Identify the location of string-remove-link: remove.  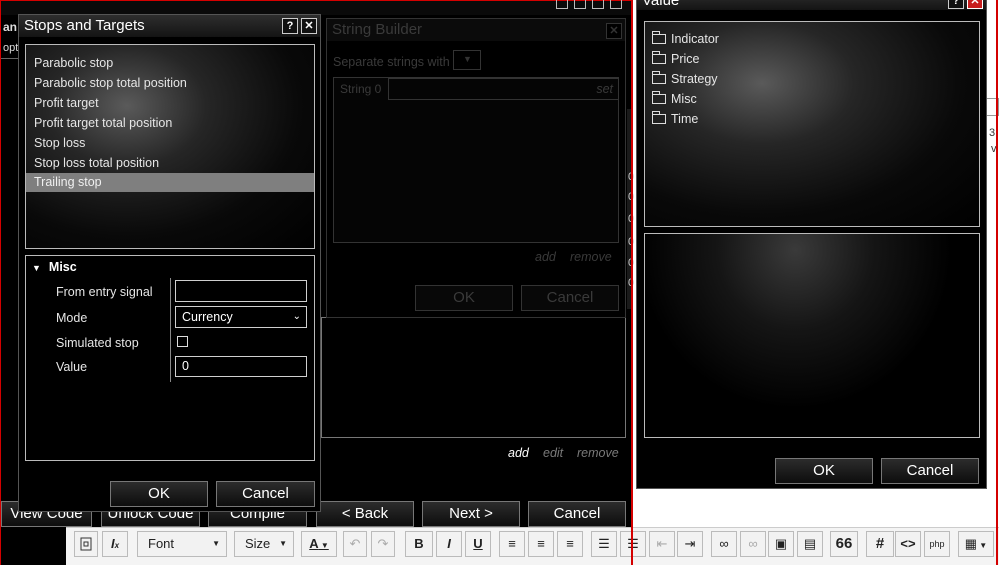
(591, 257).